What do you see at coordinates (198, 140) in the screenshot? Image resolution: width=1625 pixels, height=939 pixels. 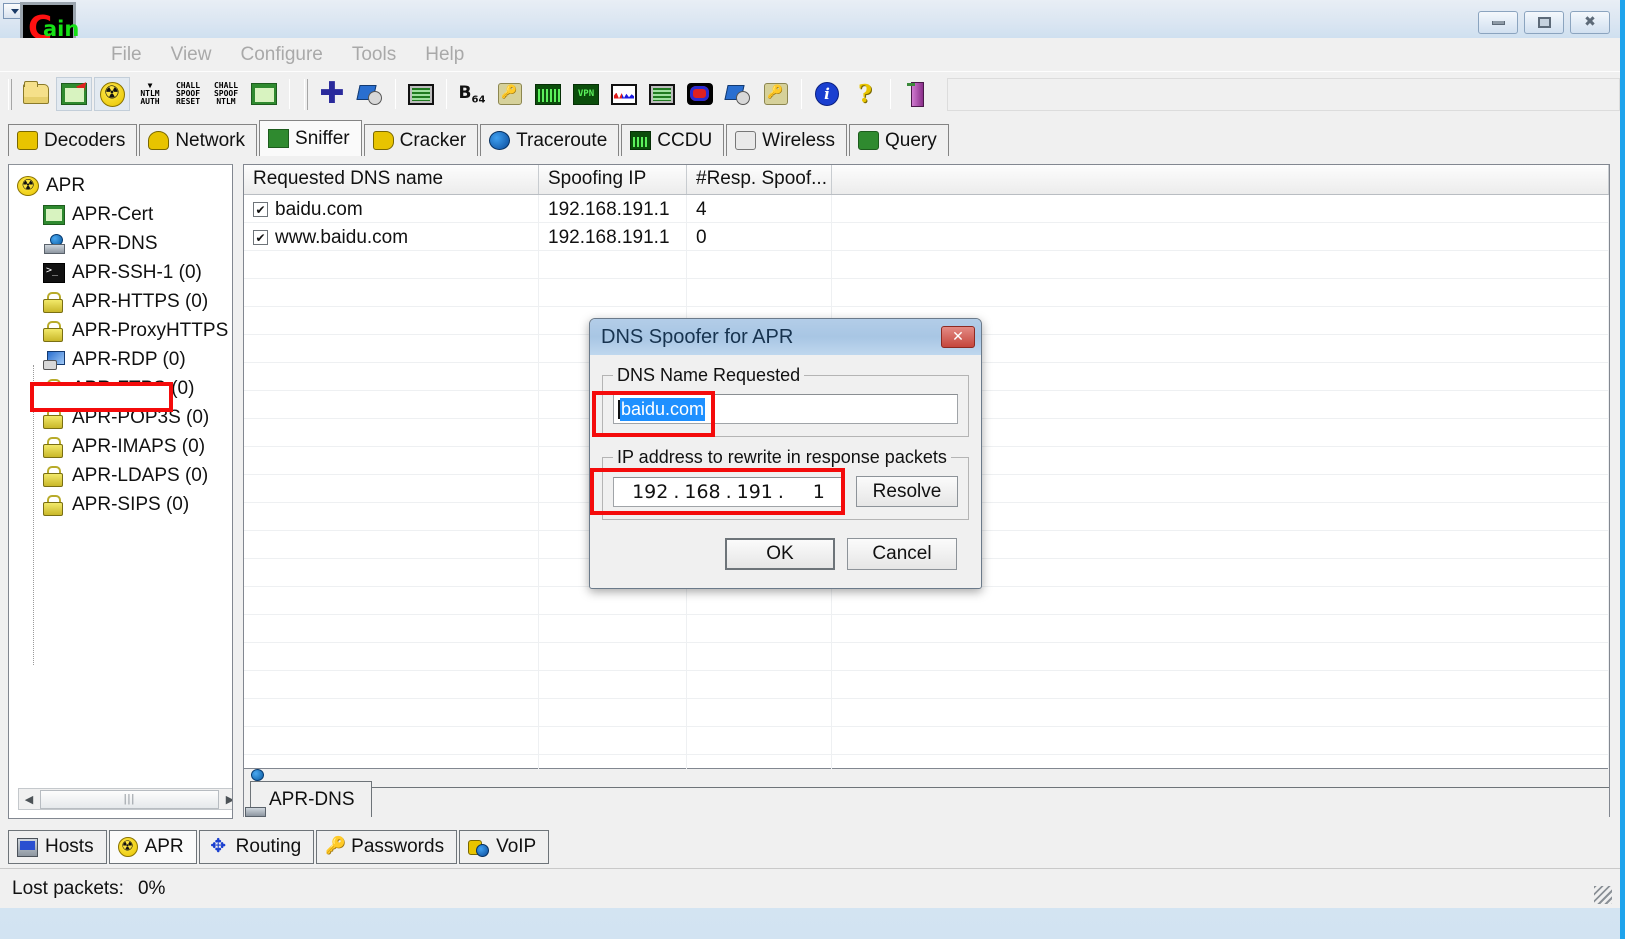 I see `tab-network: Network` at bounding box center [198, 140].